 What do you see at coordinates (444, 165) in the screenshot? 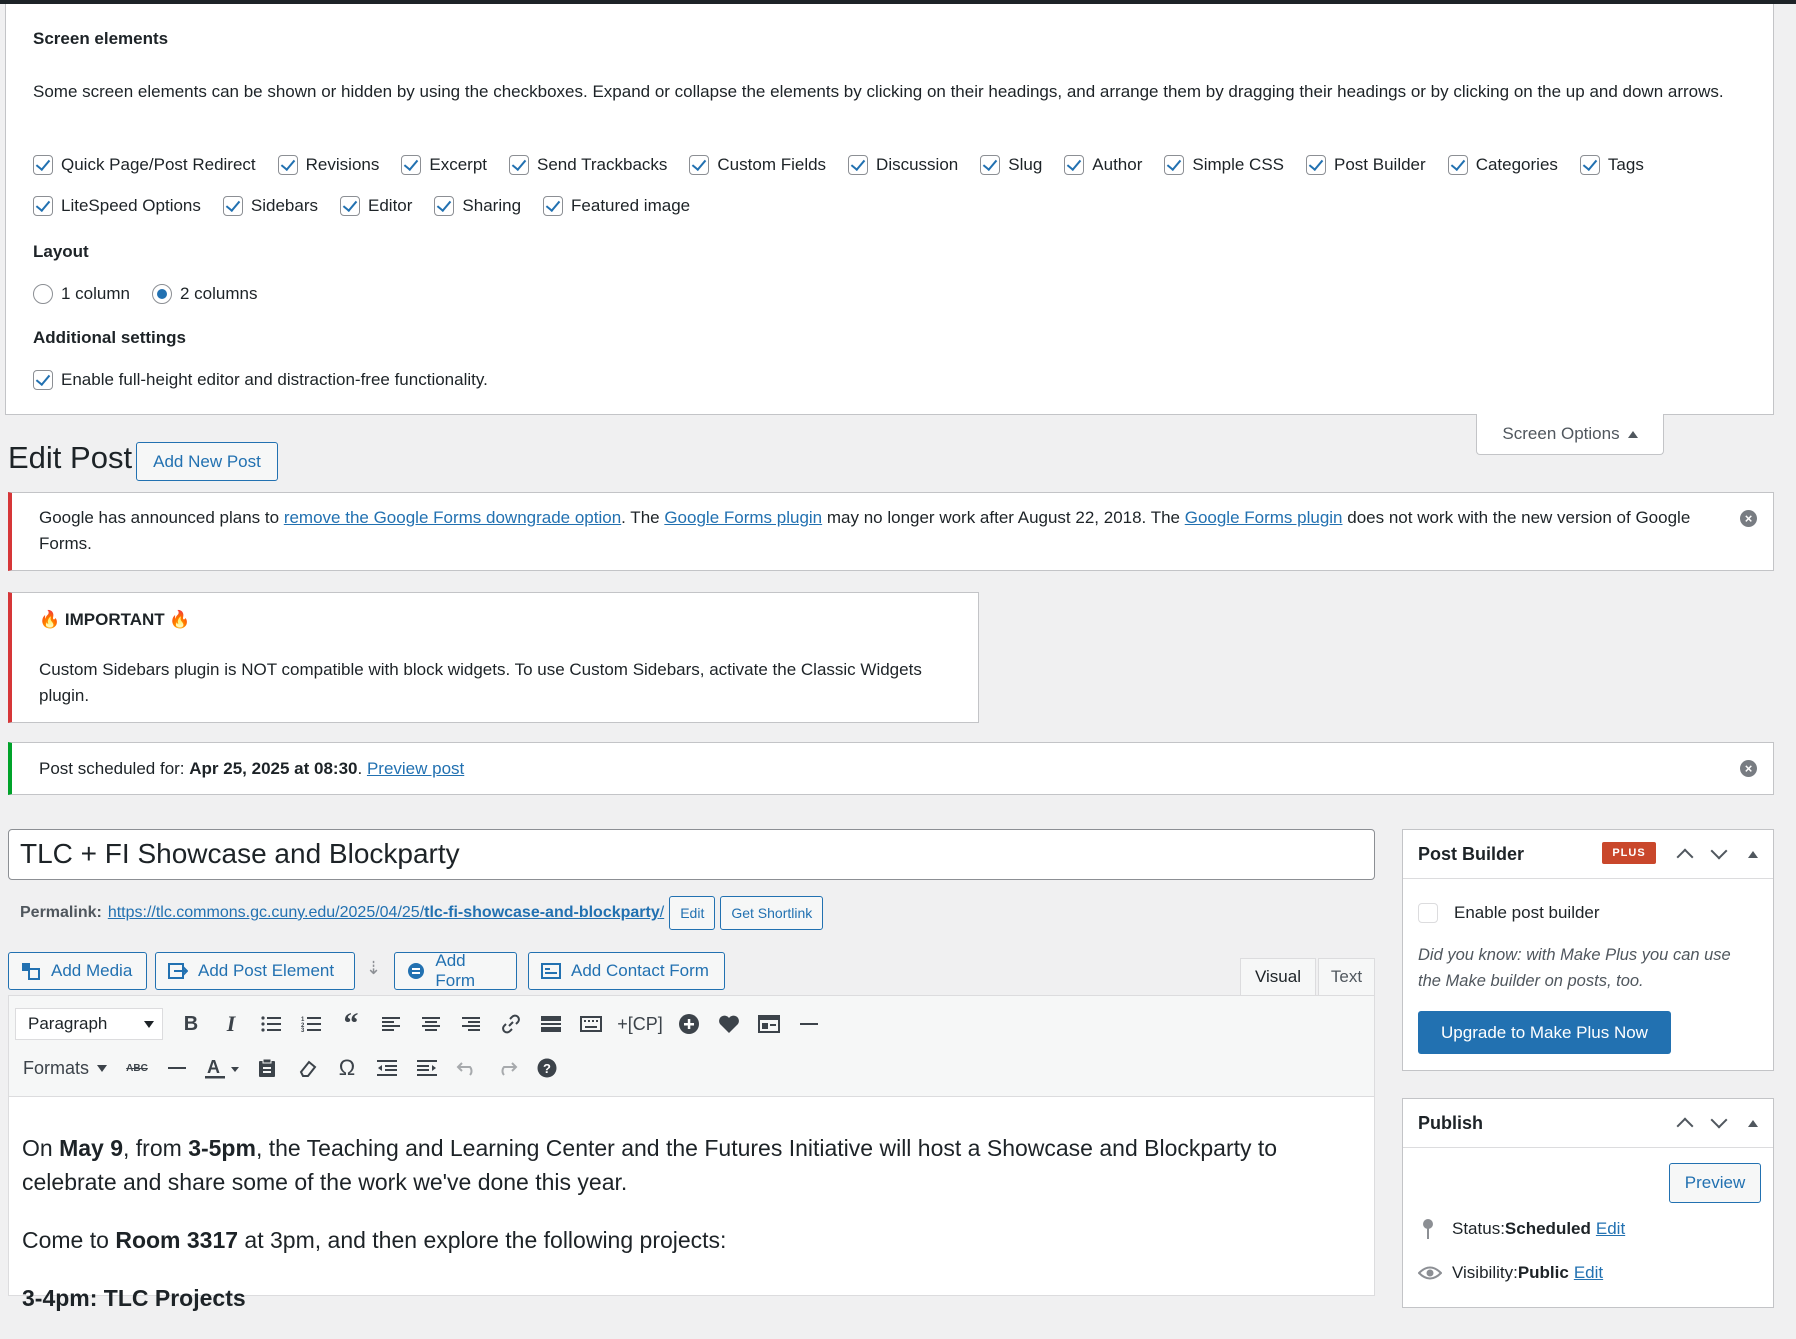
I see `screen-option-excerpt: Excerpt` at bounding box center [444, 165].